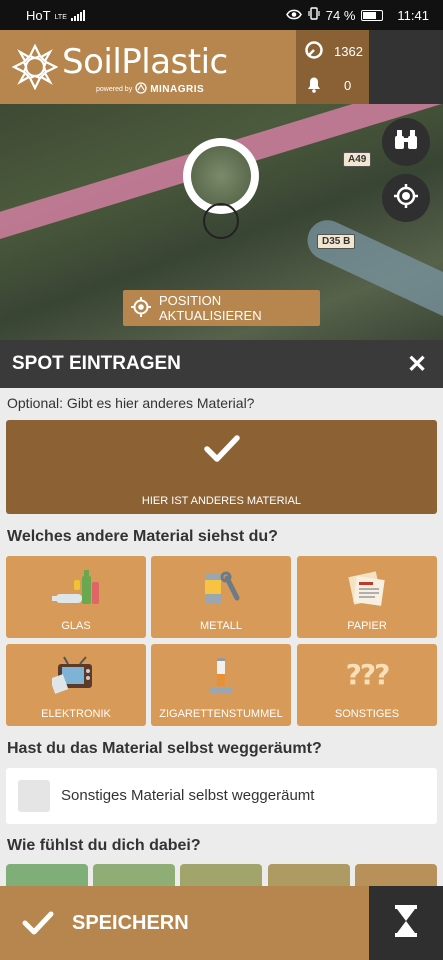 This screenshot has height=960, width=443. Describe the element at coordinates (35, 67) in the screenshot. I see `logo-icon` at that location.